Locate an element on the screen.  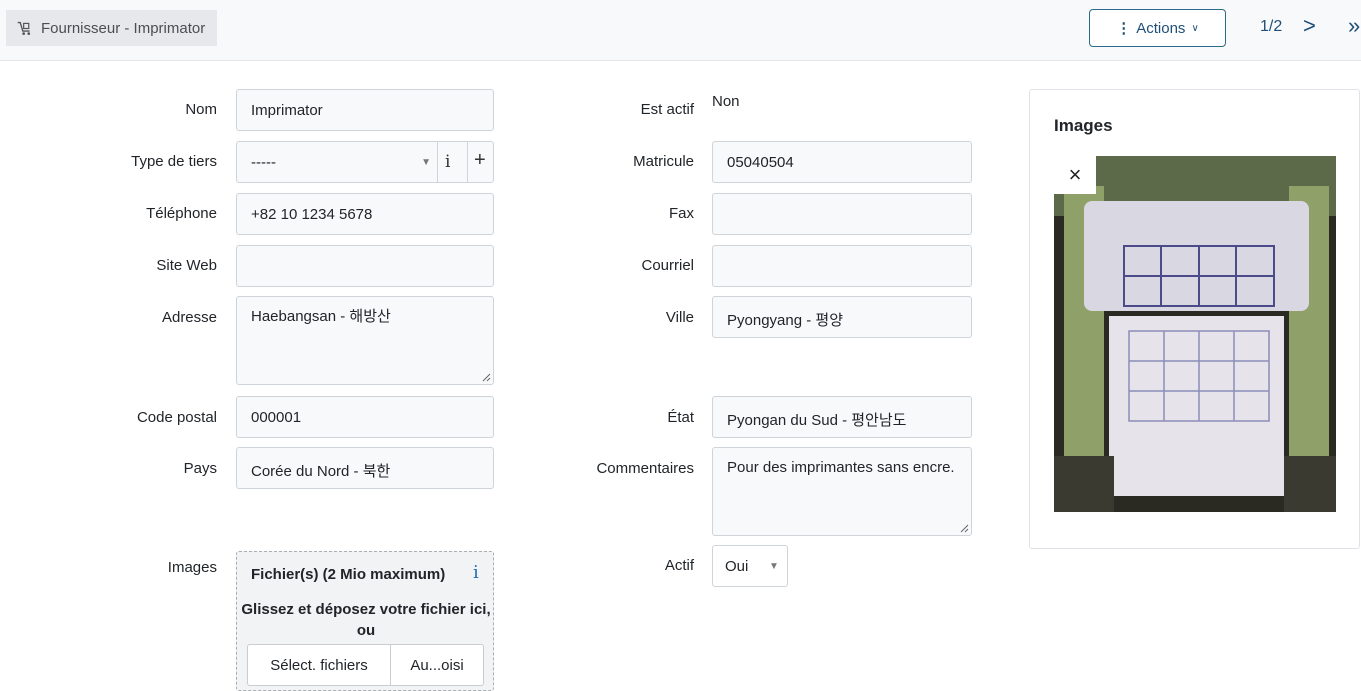
printer-photo: × is located at coordinates (1195, 334).